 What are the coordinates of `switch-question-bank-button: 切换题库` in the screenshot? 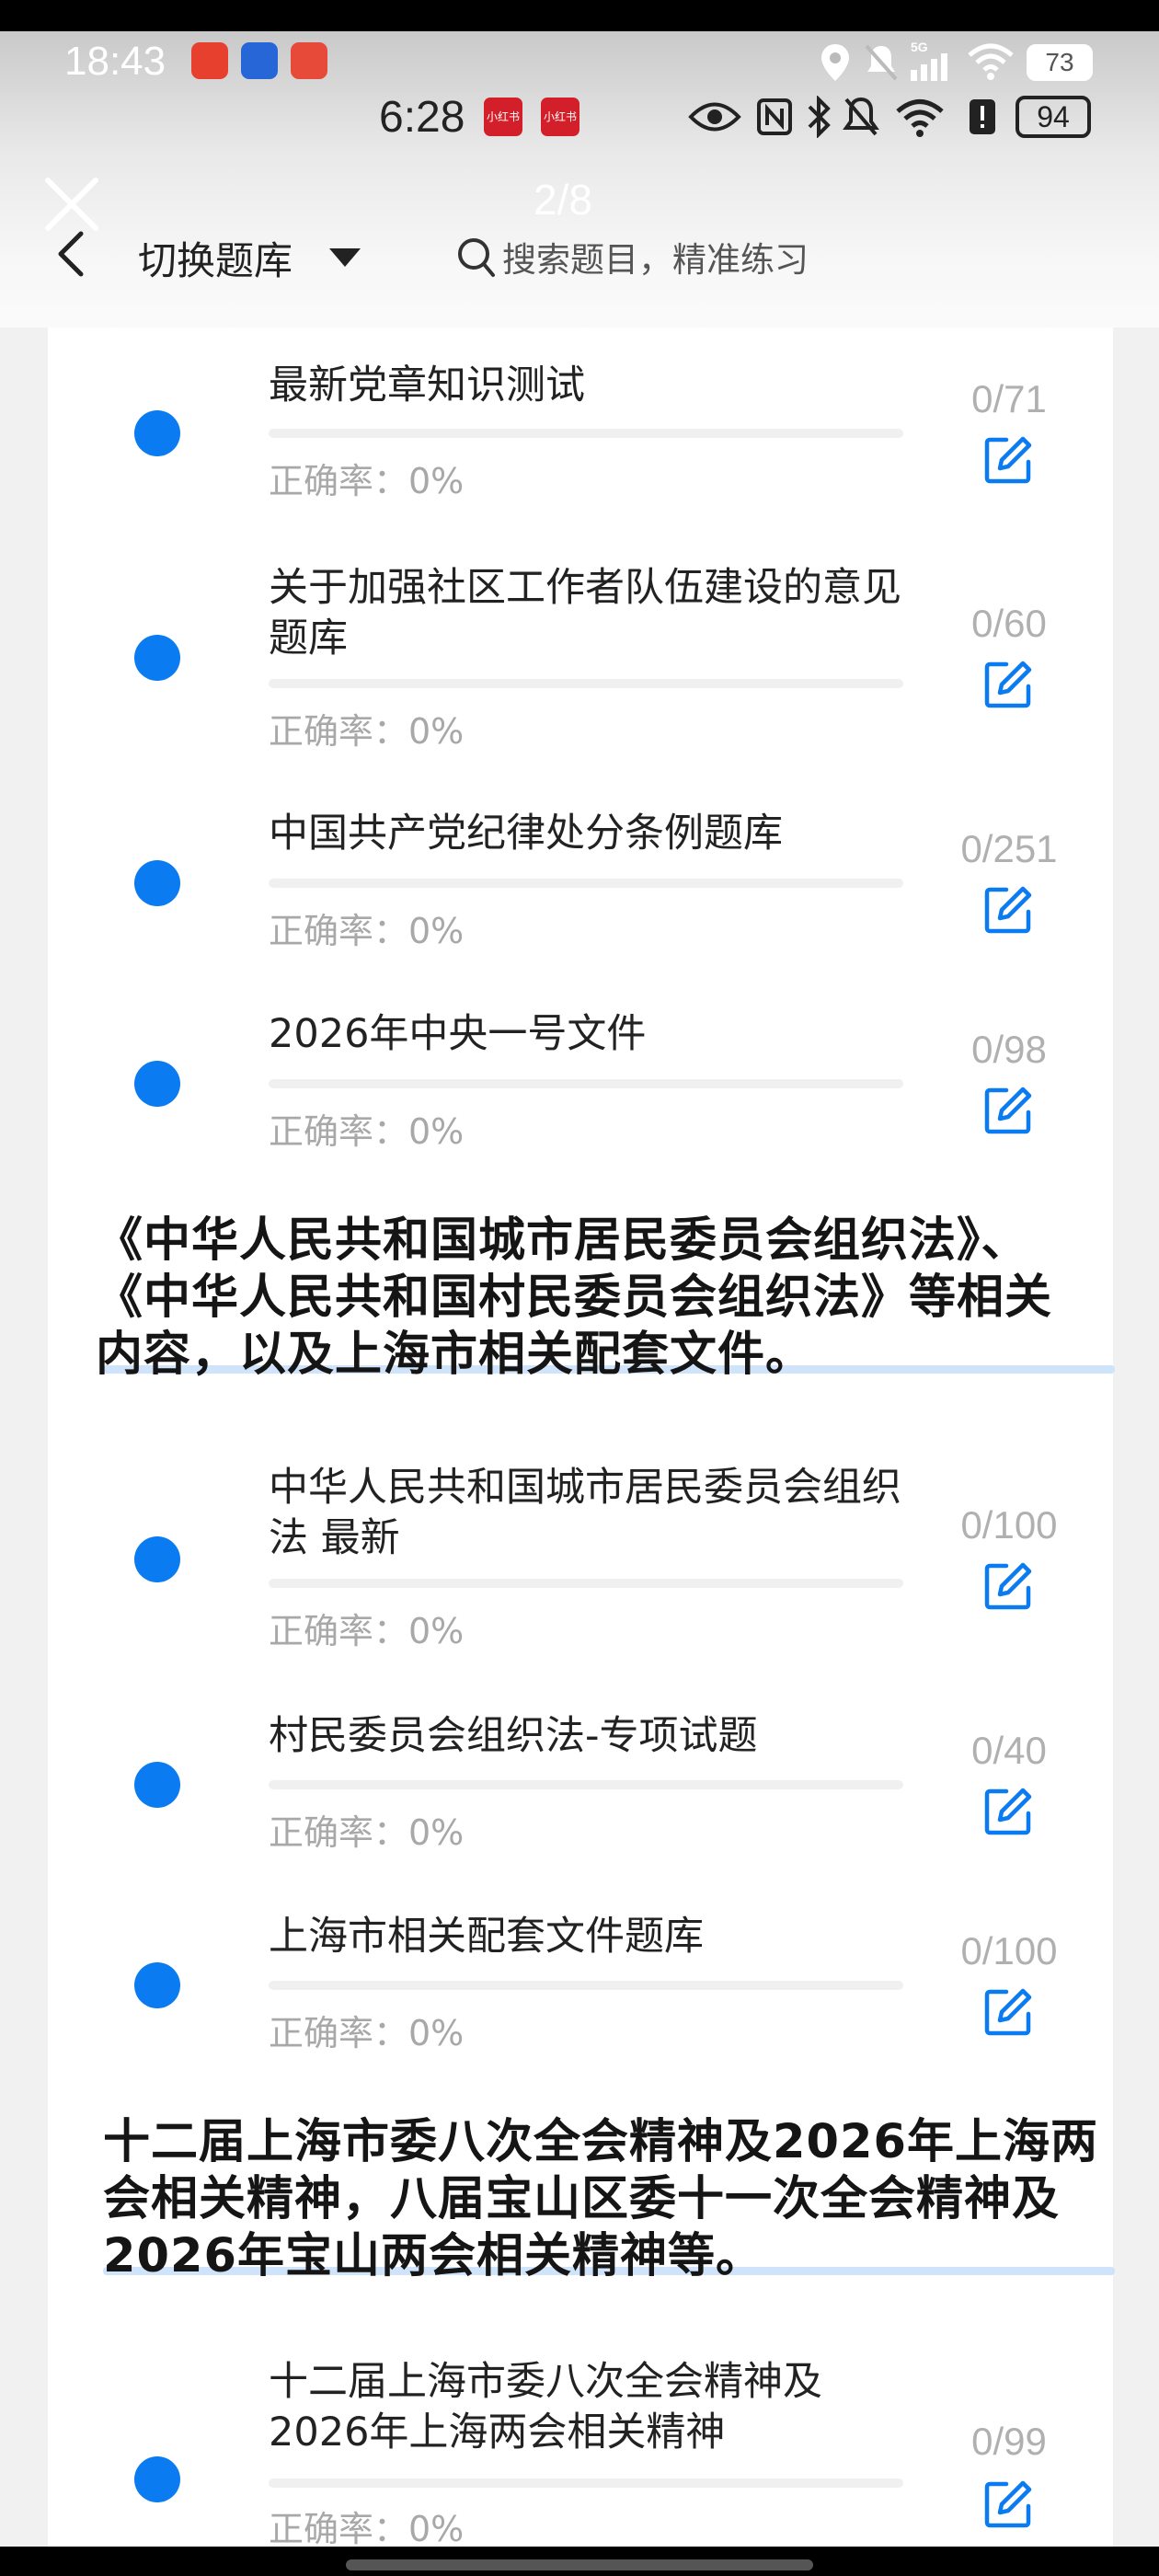 It's located at (215, 258).